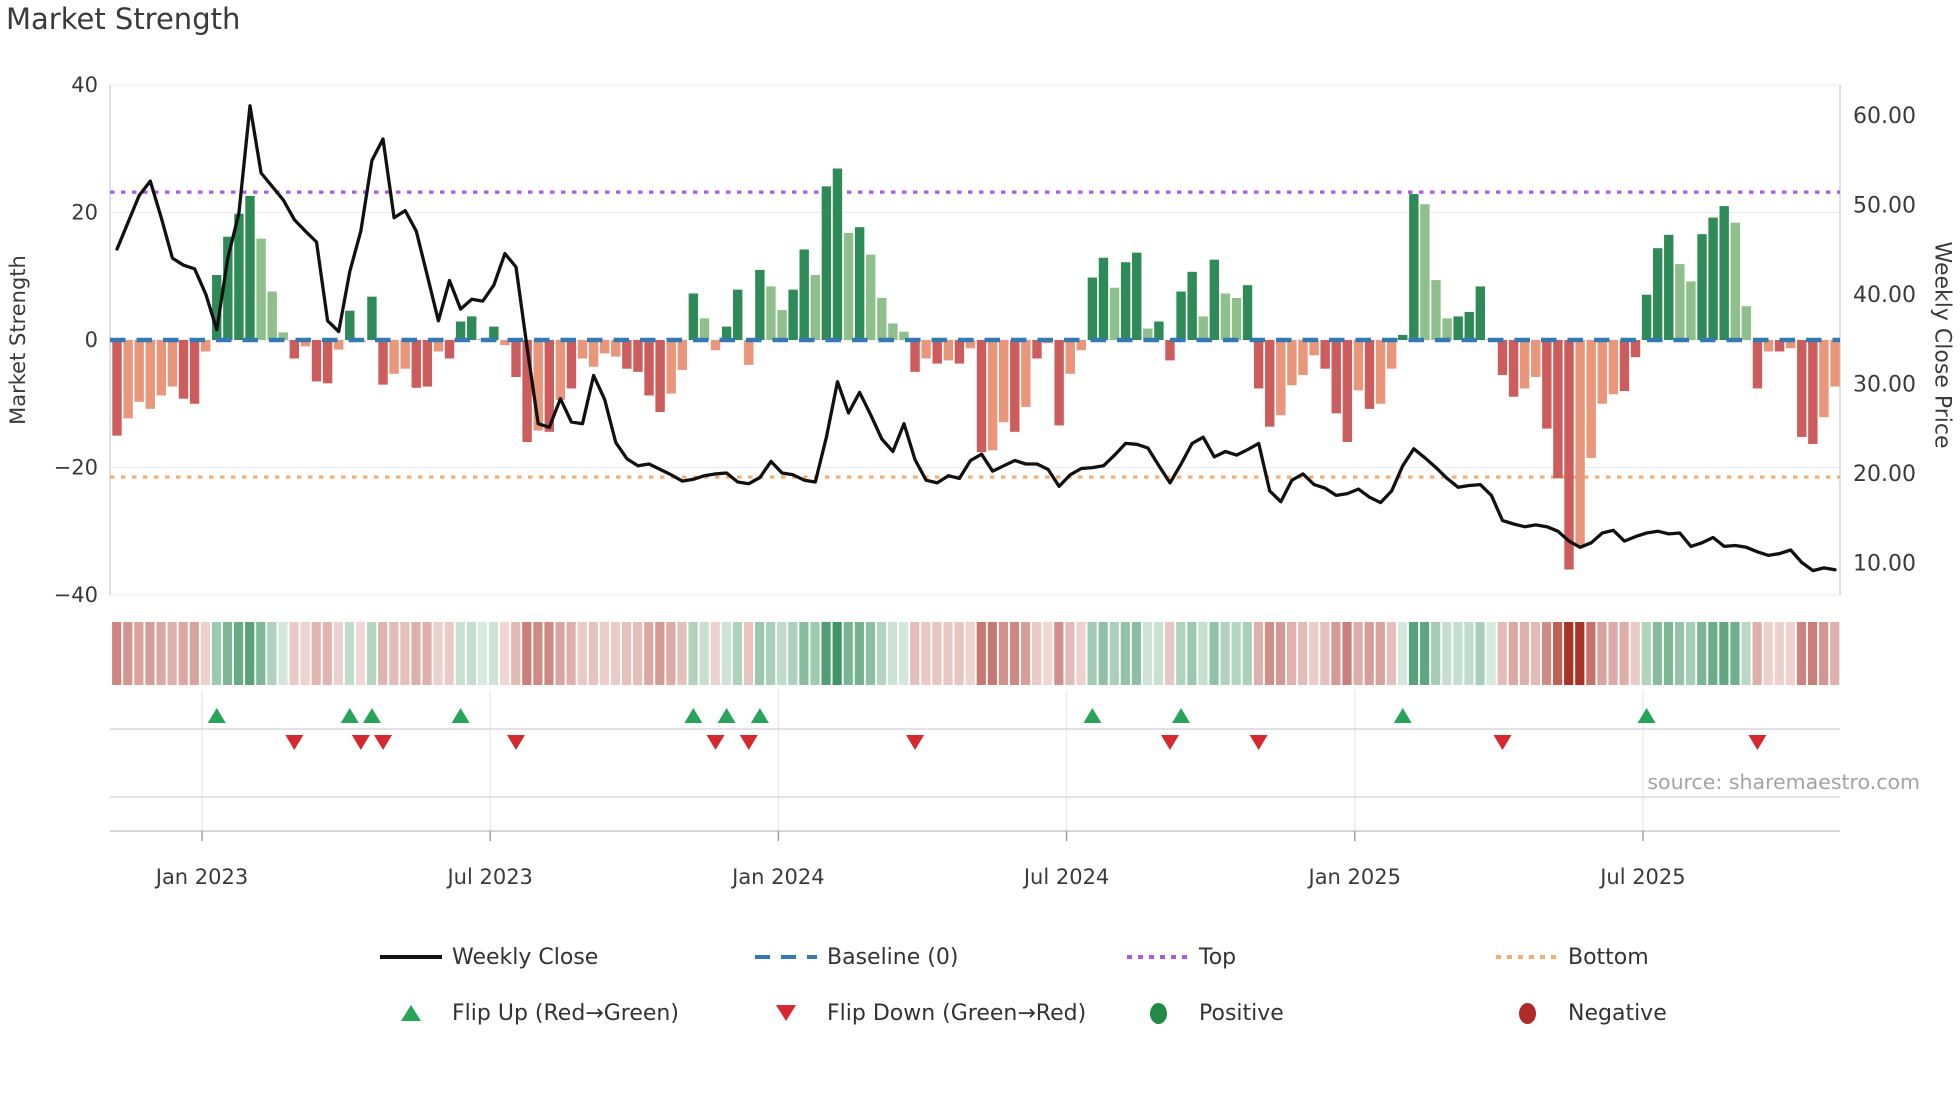 Image resolution: width=1960 pixels, height=1102 pixels. I want to click on svg-text: Jul 2025, so click(1641, 877).